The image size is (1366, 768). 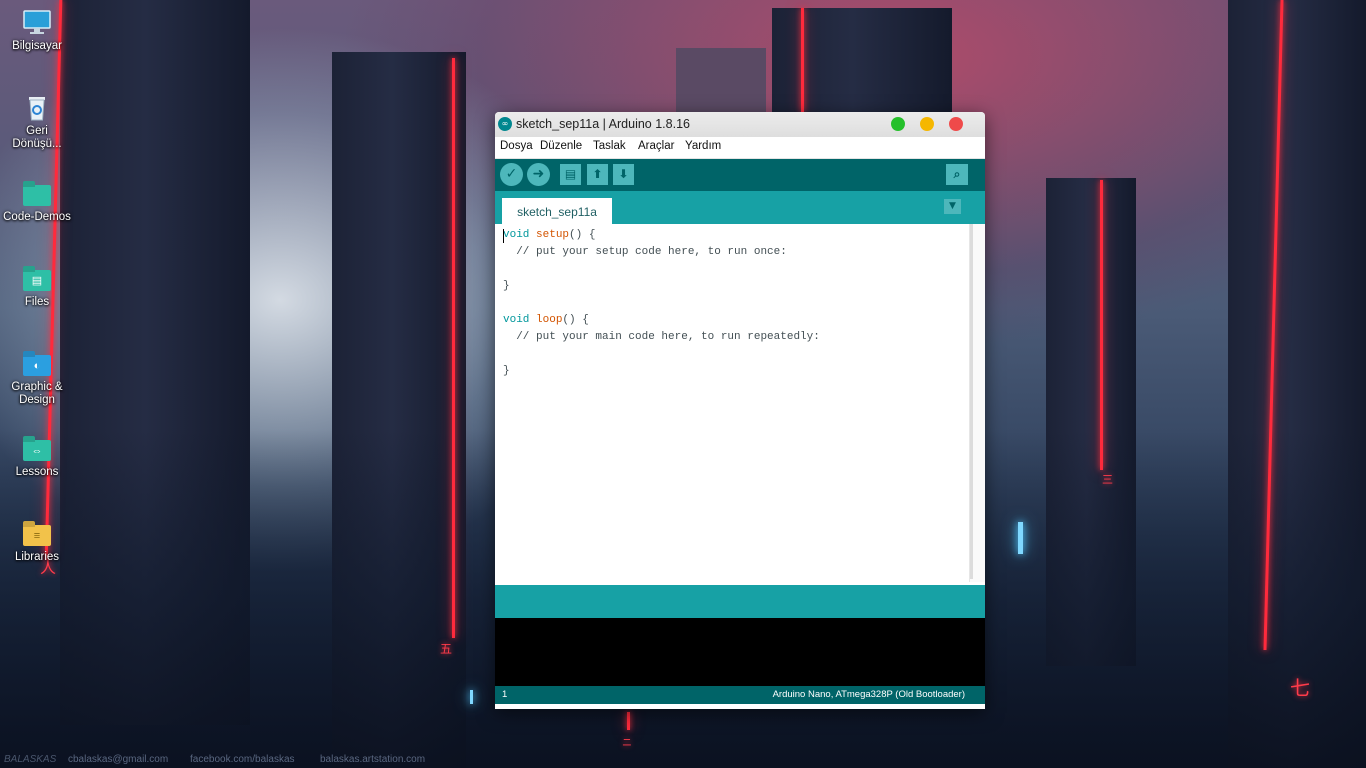 I want to click on menu-bar: Dosya Düzenle Taslak Araçlar Yardım, so click(x=740, y=148).